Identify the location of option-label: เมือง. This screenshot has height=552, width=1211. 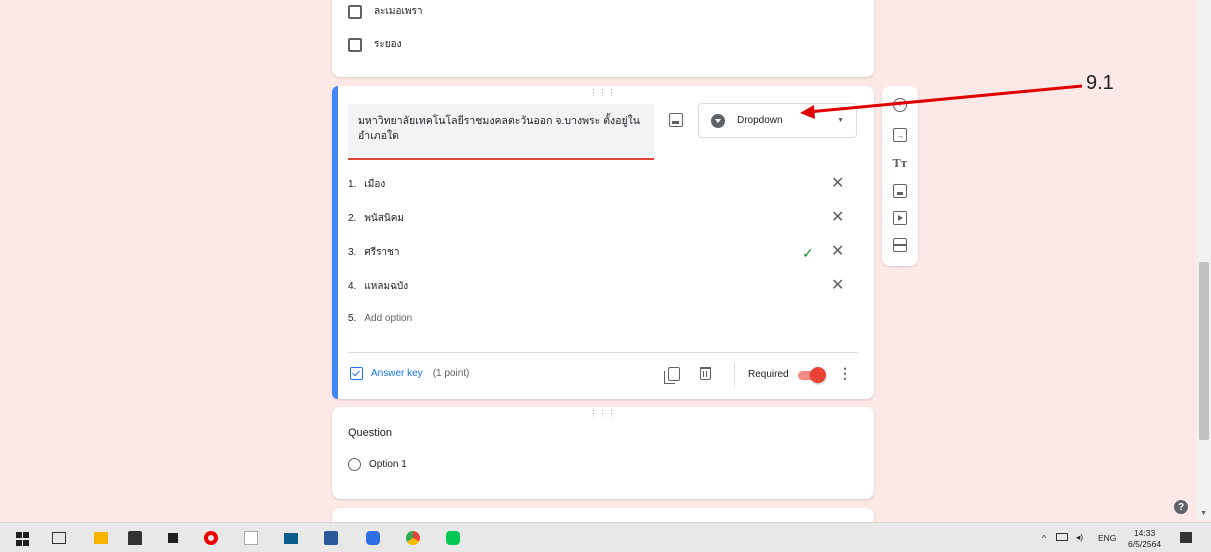
(375, 184).